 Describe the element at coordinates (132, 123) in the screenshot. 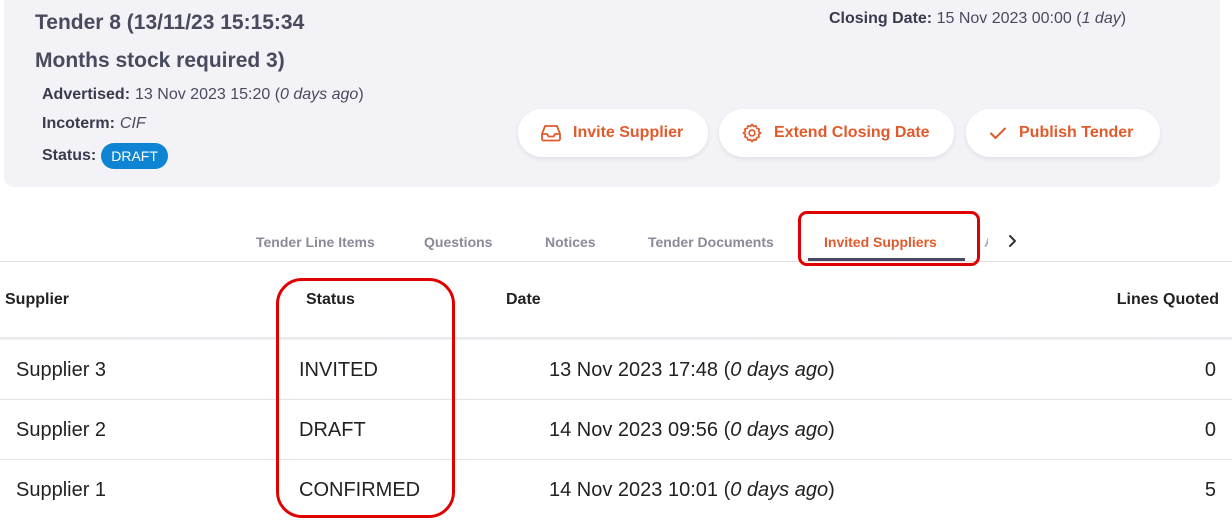

I see `incoterm-value: CIF` at that location.